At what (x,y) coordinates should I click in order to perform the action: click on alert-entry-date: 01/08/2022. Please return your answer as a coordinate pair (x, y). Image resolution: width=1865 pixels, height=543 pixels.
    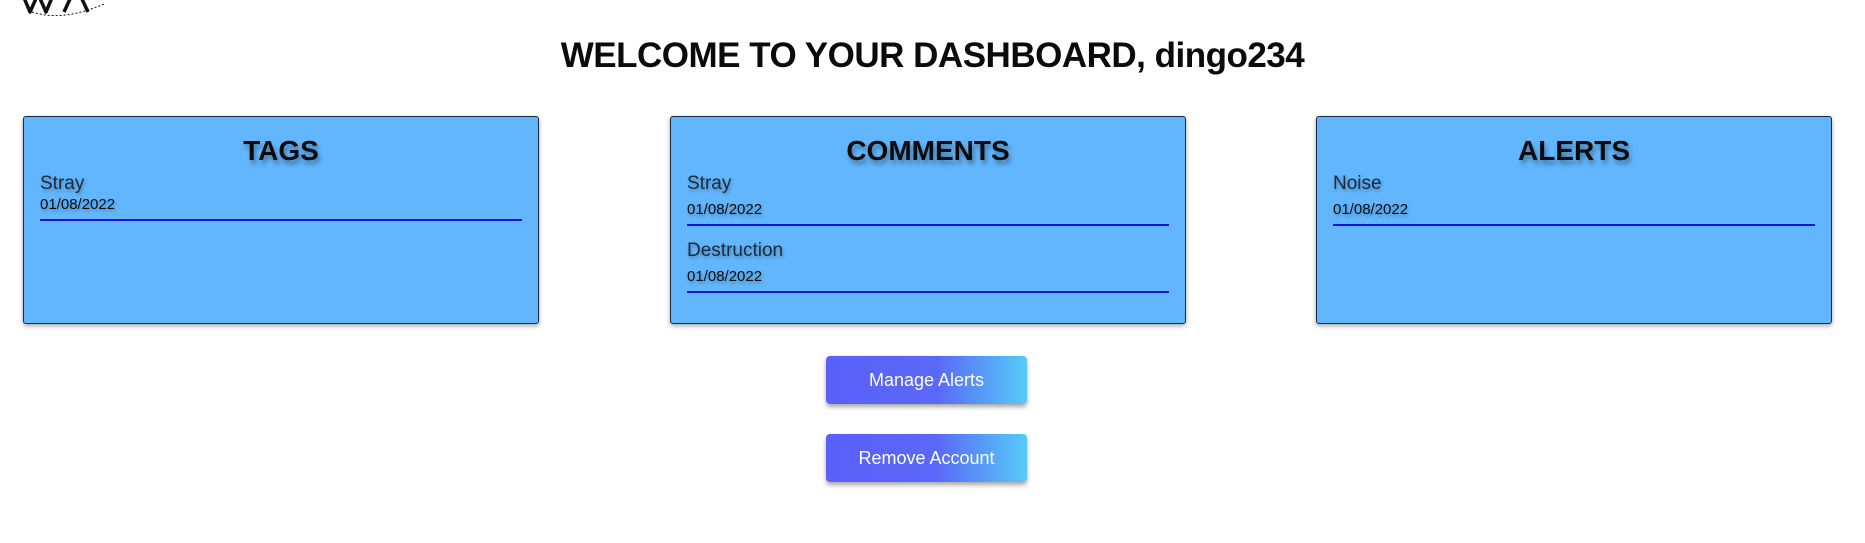
    Looking at the image, I should click on (1371, 209).